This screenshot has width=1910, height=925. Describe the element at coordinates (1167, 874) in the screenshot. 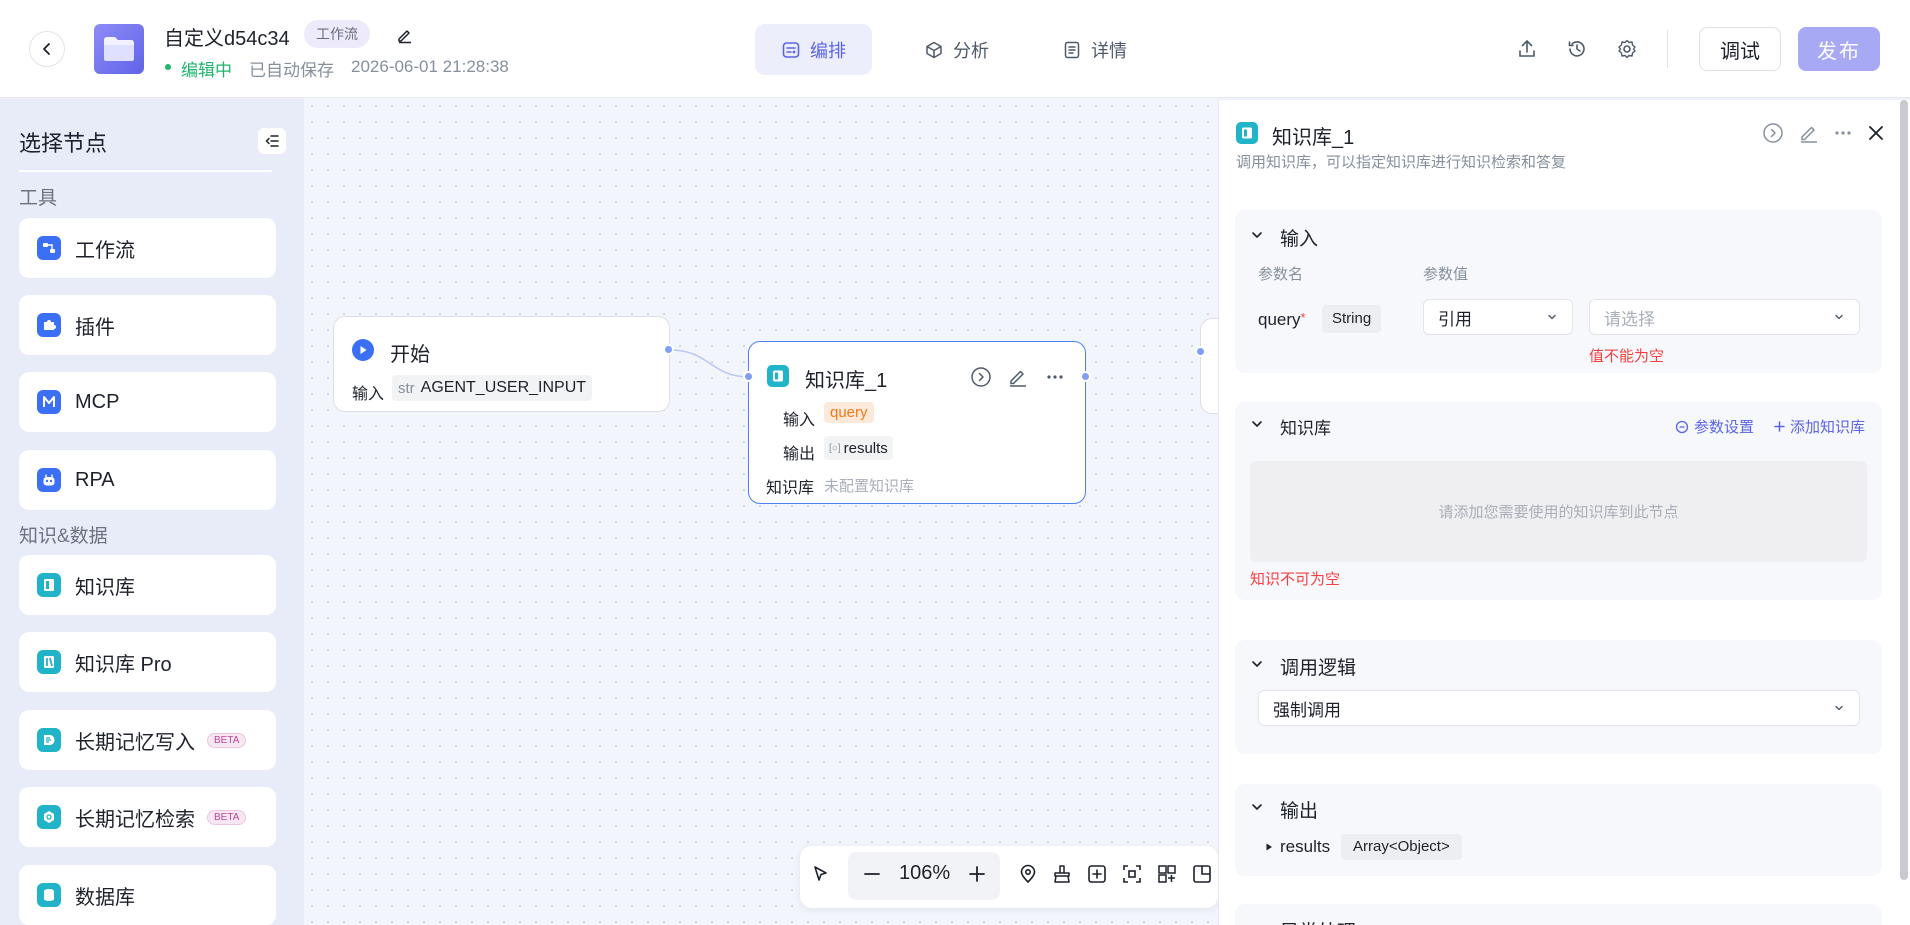

I see `minimap-icon` at that location.